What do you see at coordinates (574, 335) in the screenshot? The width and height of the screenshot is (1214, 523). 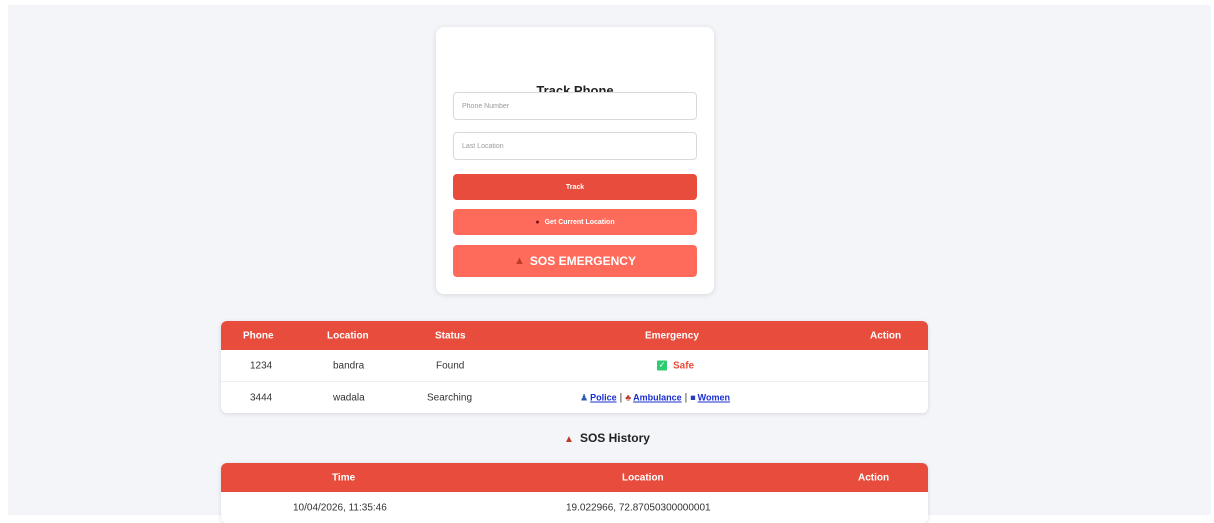 I see `phones-table-header: Phone Location Status Emergency Action` at bounding box center [574, 335].